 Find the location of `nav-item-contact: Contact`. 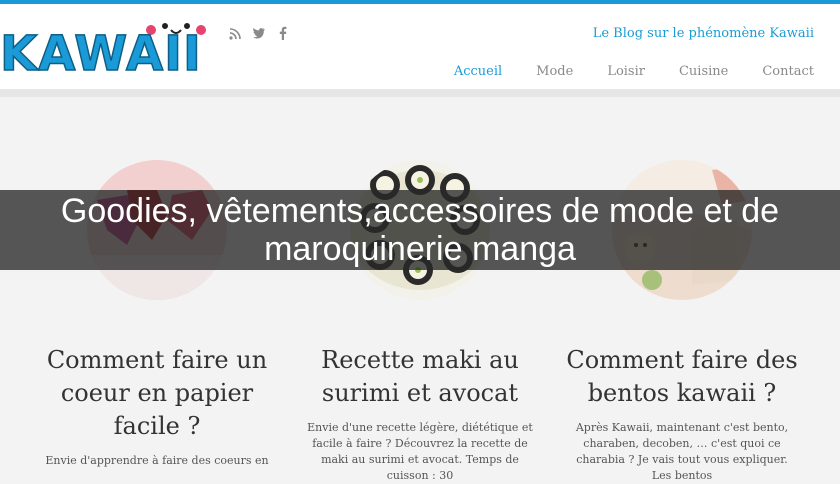

nav-item-contact: Contact is located at coordinates (788, 71).